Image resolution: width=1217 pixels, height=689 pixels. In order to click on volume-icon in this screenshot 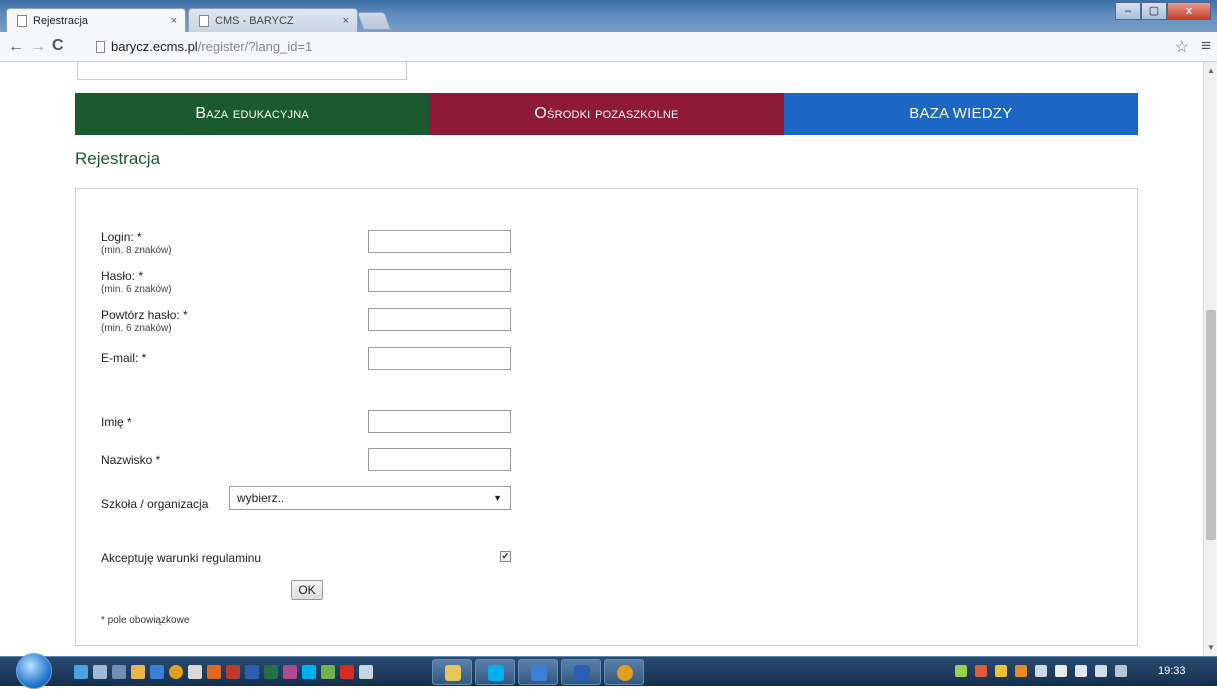, I will do `click(1081, 671)`.